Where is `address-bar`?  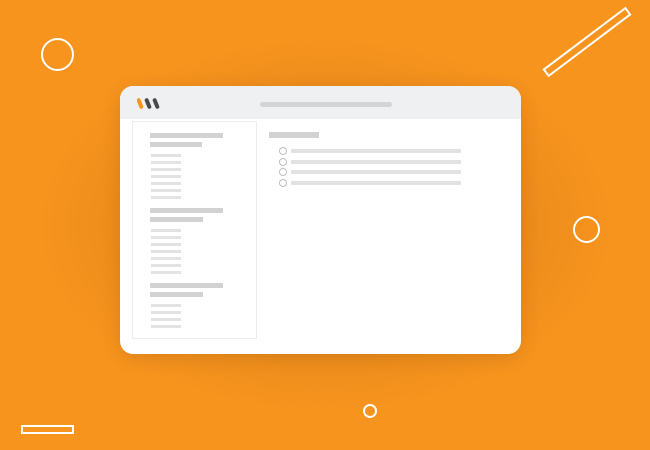 address-bar is located at coordinates (326, 104).